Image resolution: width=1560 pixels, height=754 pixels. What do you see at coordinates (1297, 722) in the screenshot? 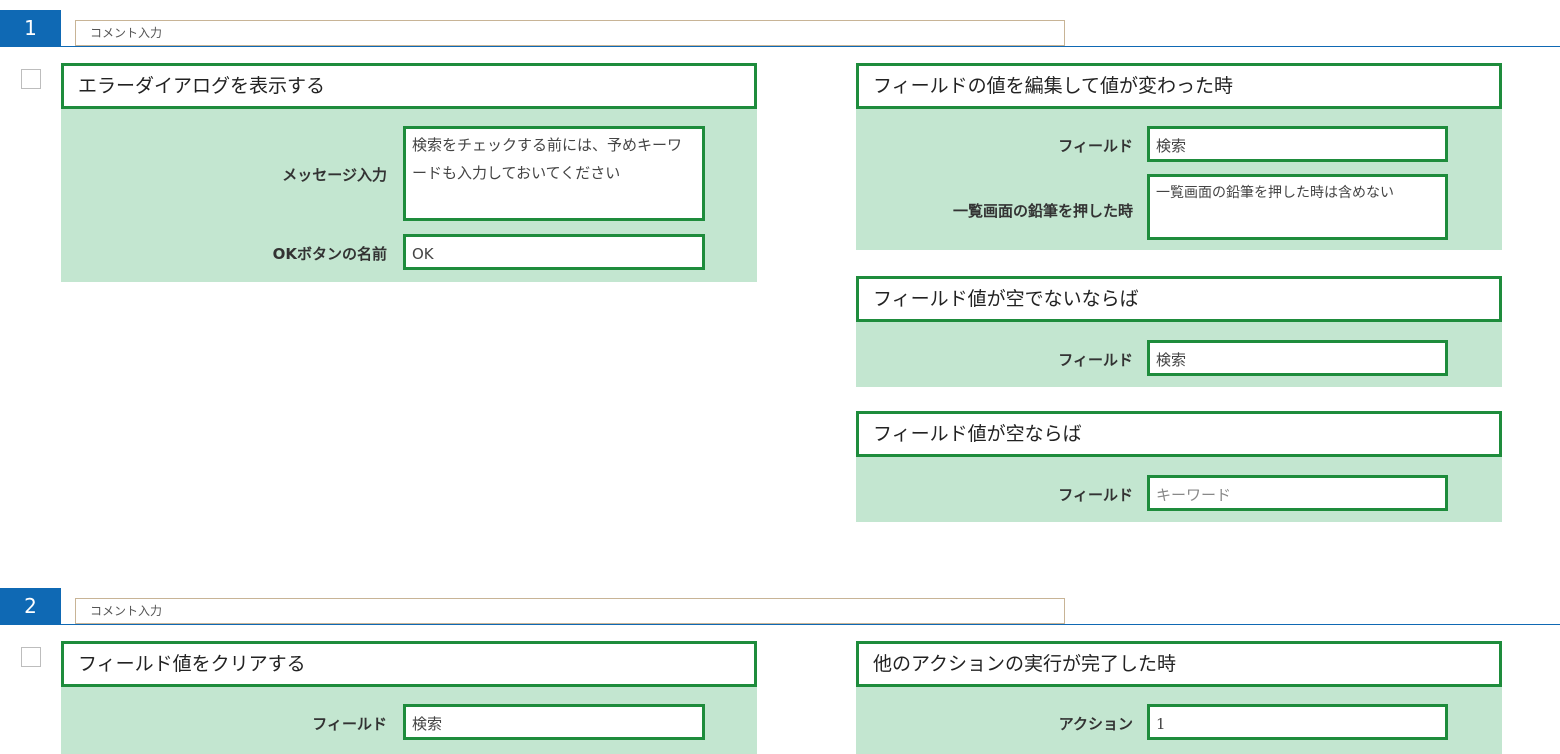
I see `action-select: 1` at bounding box center [1297, 722].